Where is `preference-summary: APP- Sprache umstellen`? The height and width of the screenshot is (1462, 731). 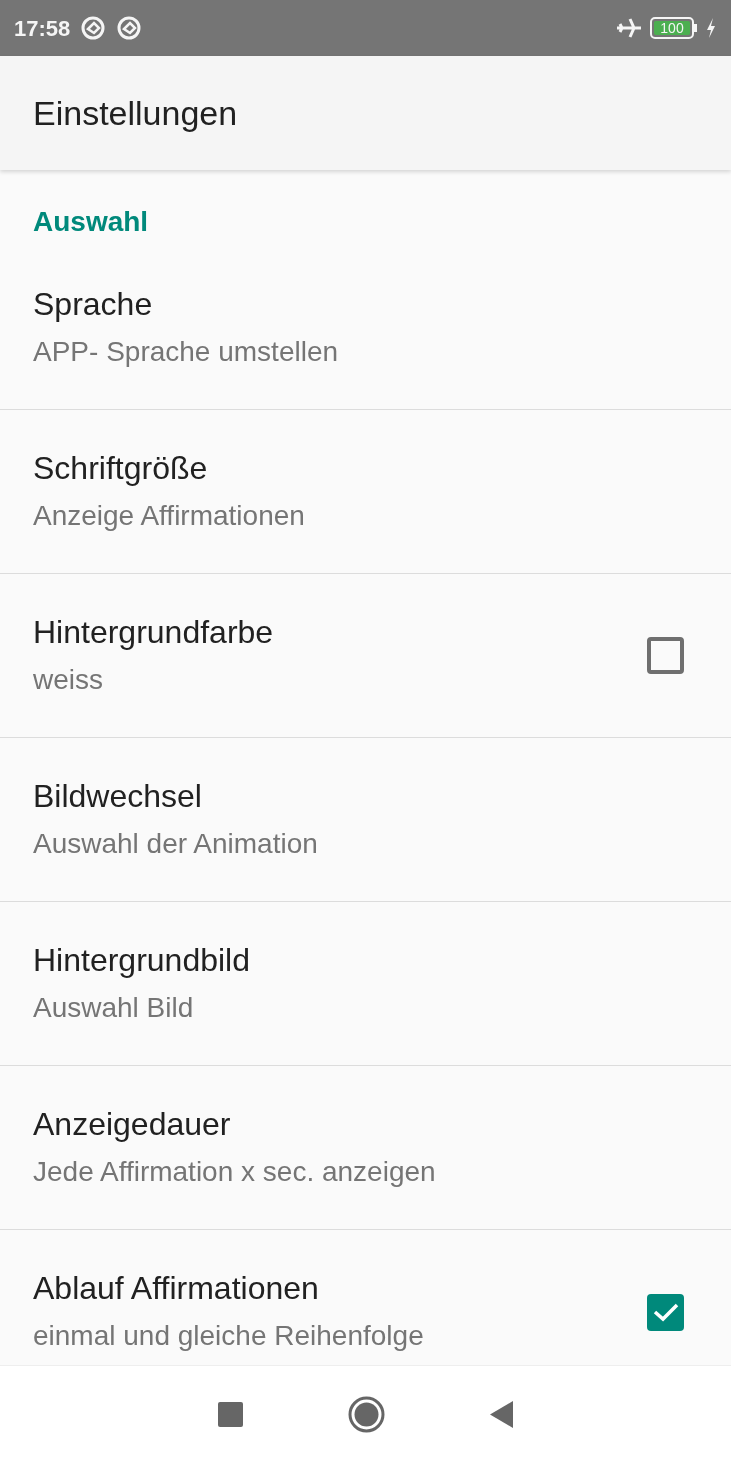
preference-summary: APP- Sprache umstellen is located at coordinates (186, 351).